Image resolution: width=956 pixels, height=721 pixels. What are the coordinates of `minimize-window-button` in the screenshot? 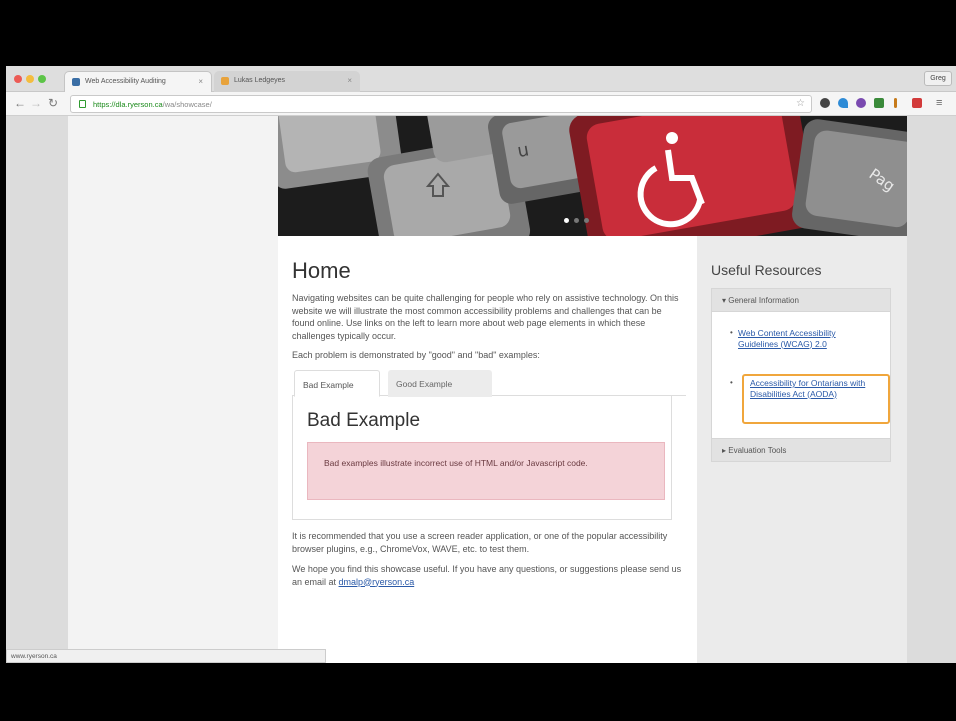 It's located at (30, 79).